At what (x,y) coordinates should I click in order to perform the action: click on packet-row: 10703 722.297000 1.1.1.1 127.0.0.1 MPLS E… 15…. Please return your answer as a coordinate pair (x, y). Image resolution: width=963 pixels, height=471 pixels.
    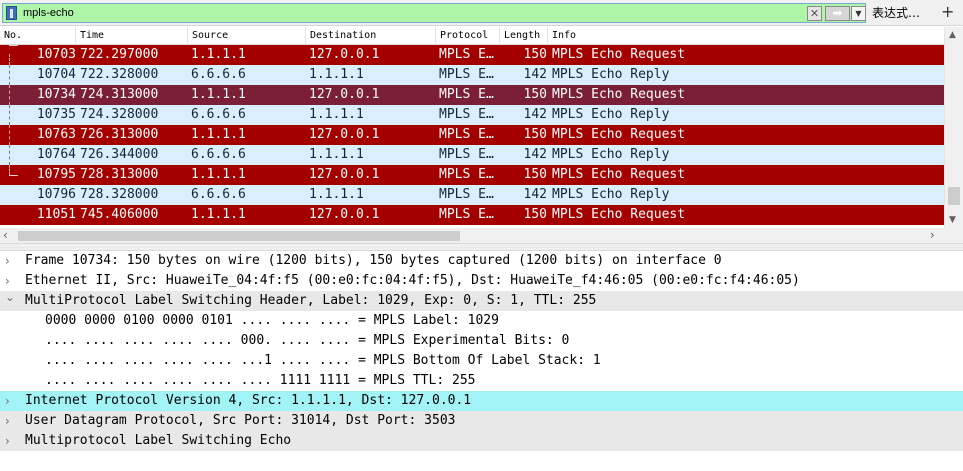
    Looking at the image, I should click on (472, 55).